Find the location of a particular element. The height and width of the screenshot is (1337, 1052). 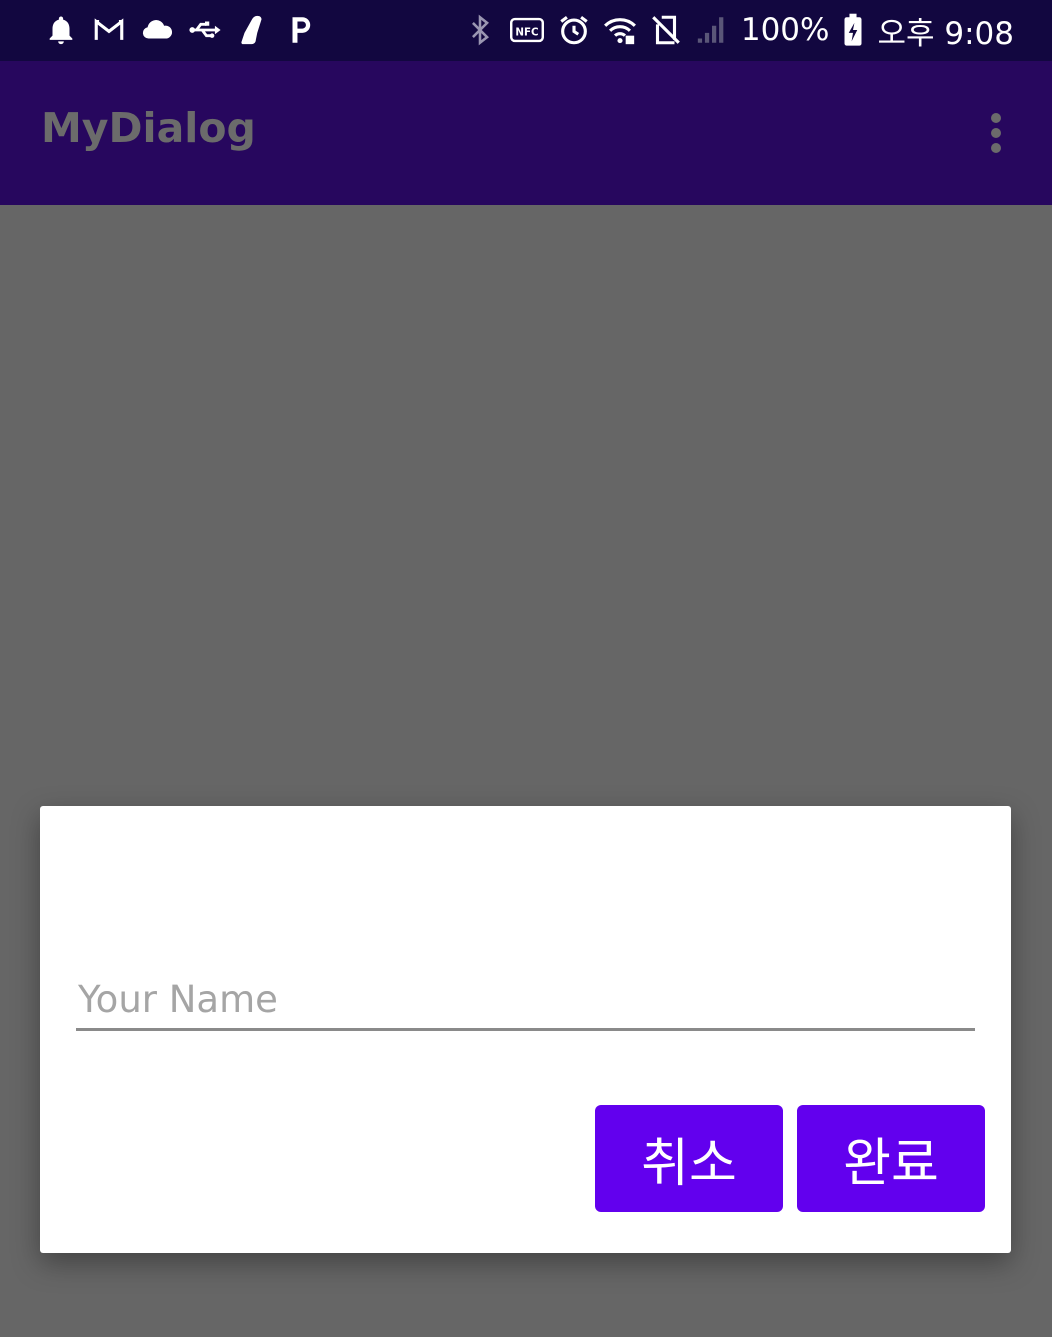

p-icon is located at coordinates (301, 30).